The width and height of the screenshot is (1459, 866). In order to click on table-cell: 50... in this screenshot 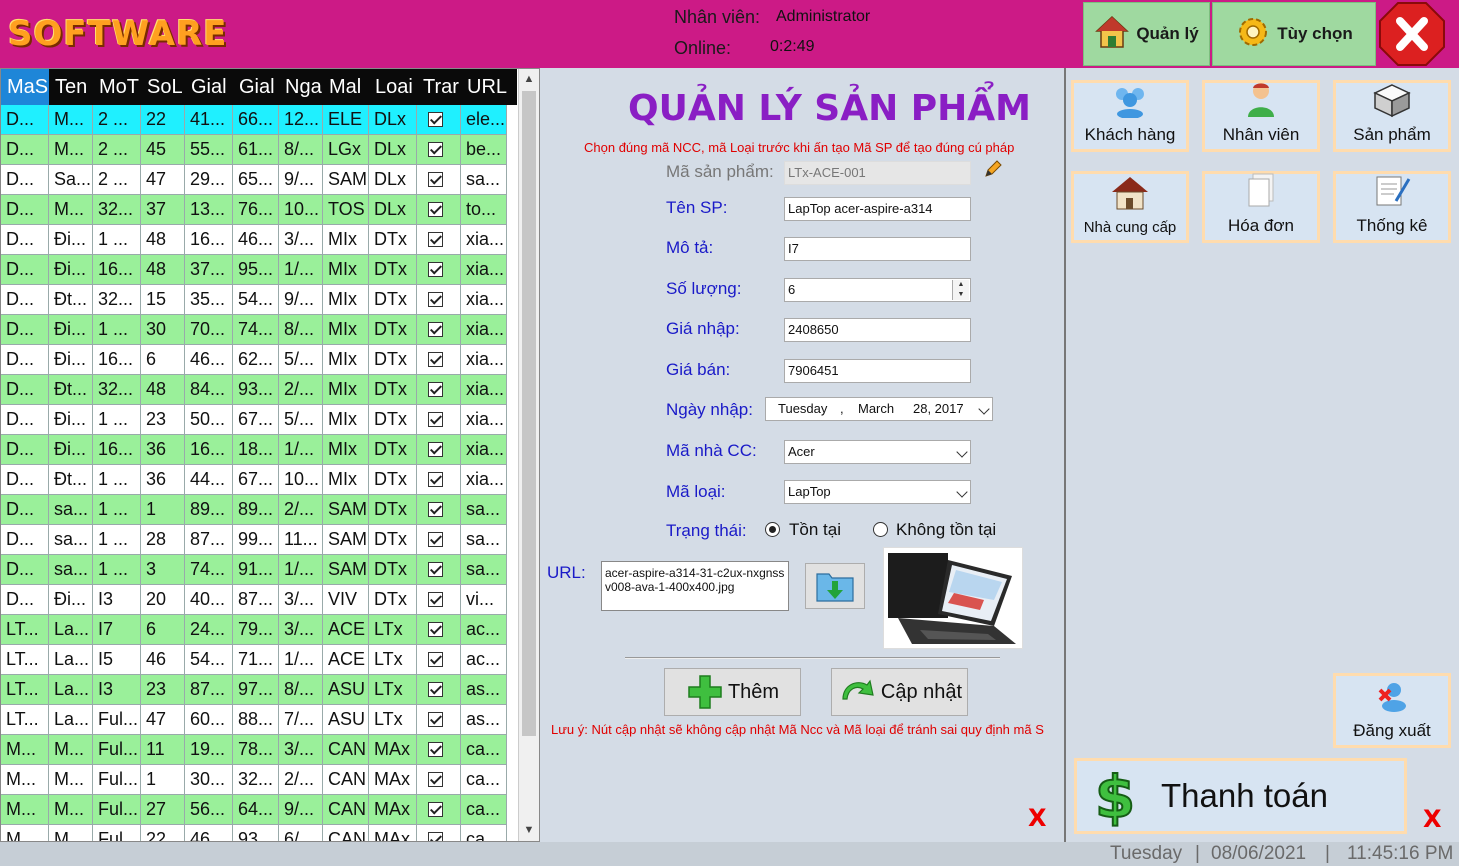, I will do `click(209, 420)`.